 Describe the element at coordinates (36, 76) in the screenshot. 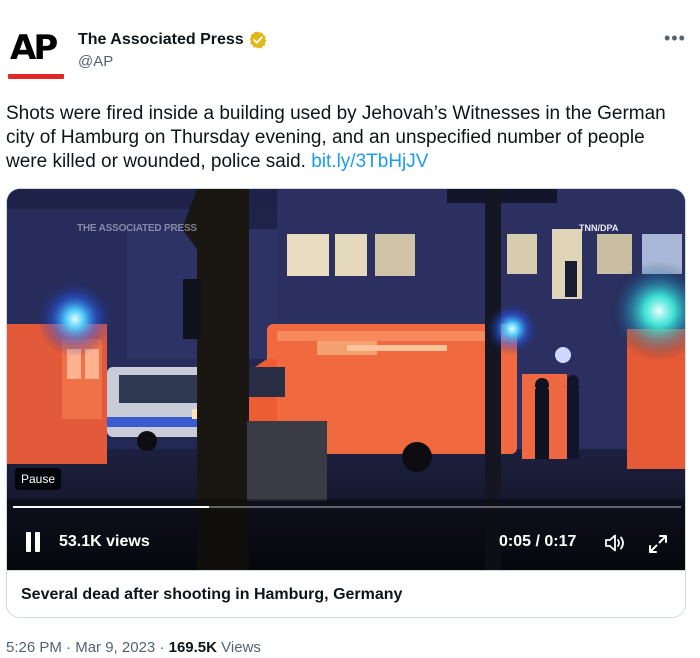

I see `ap-logo-bar` at that location.